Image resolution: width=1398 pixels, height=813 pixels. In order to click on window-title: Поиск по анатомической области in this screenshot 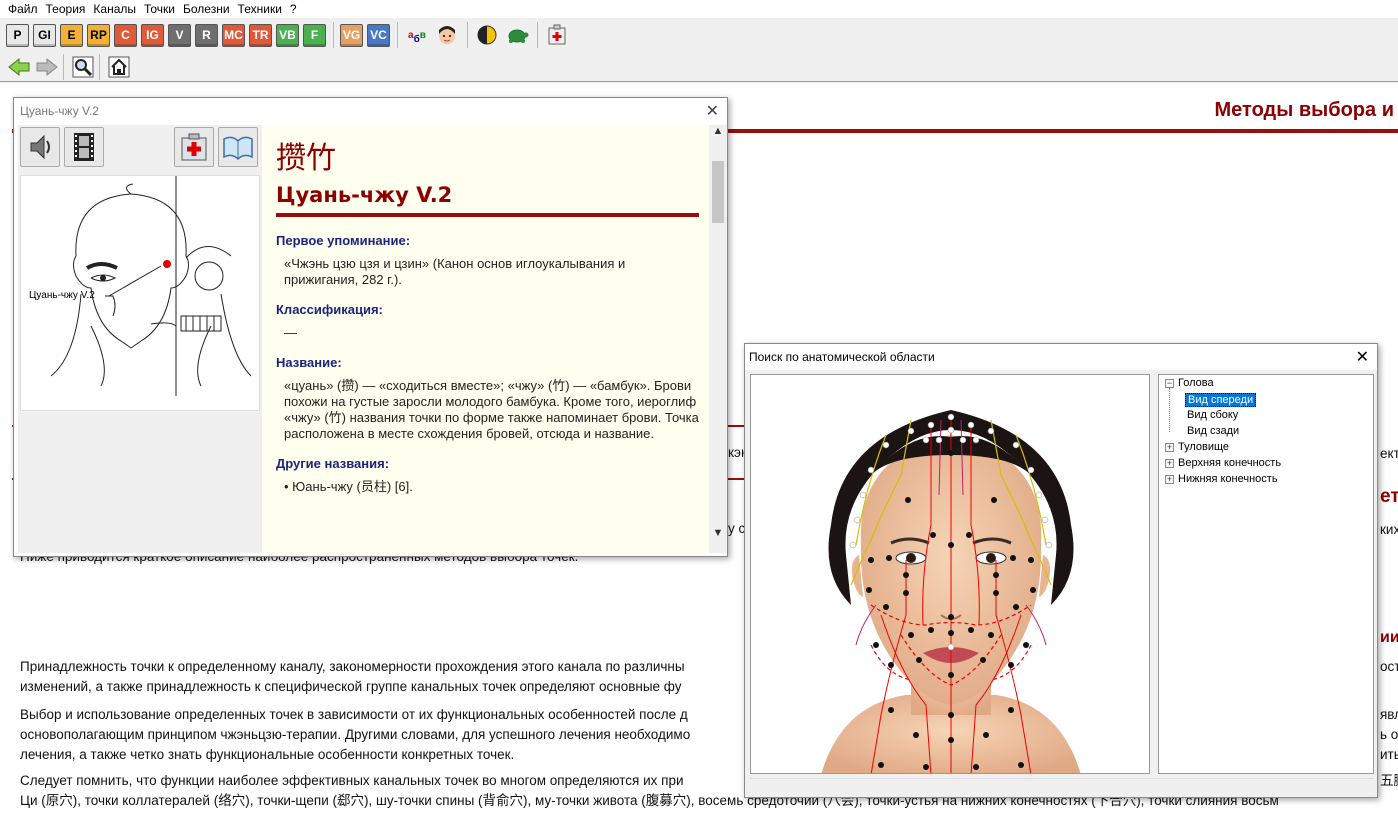, I will do `click(842, 357)`.